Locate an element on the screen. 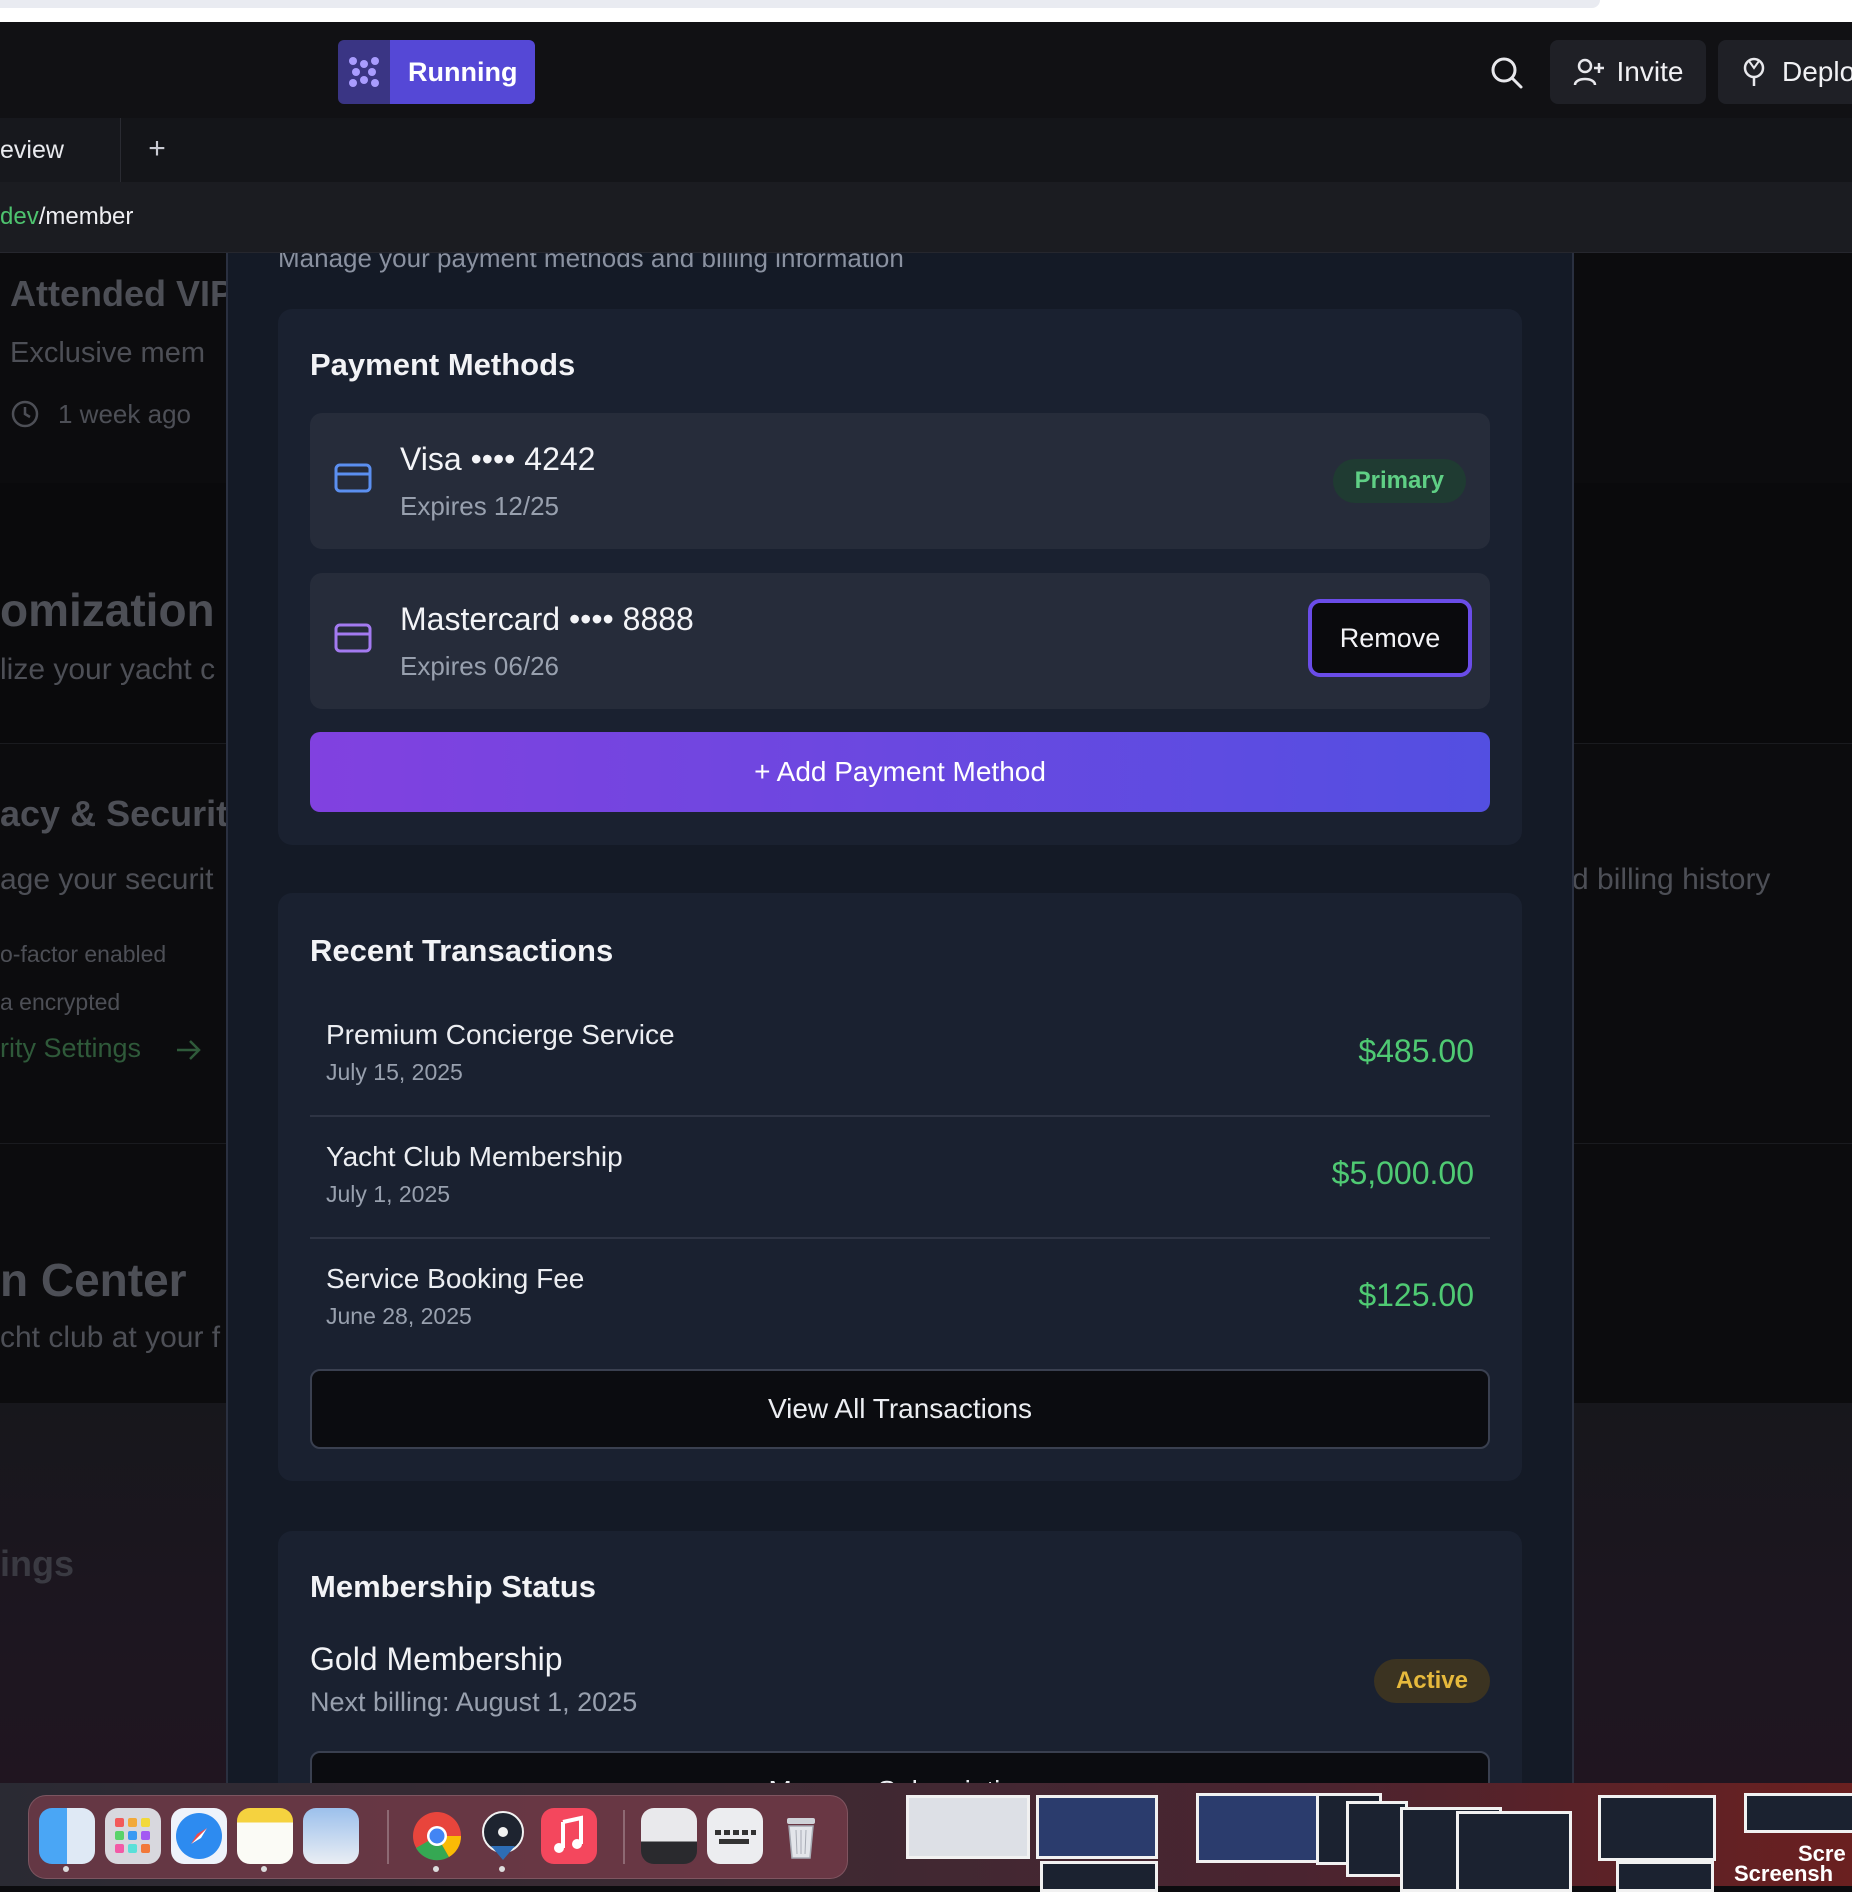 The width and height of the screenshot is (1852, 1892). bg-encrypted-text: a encrypted is located at coordinates (60, 1002).